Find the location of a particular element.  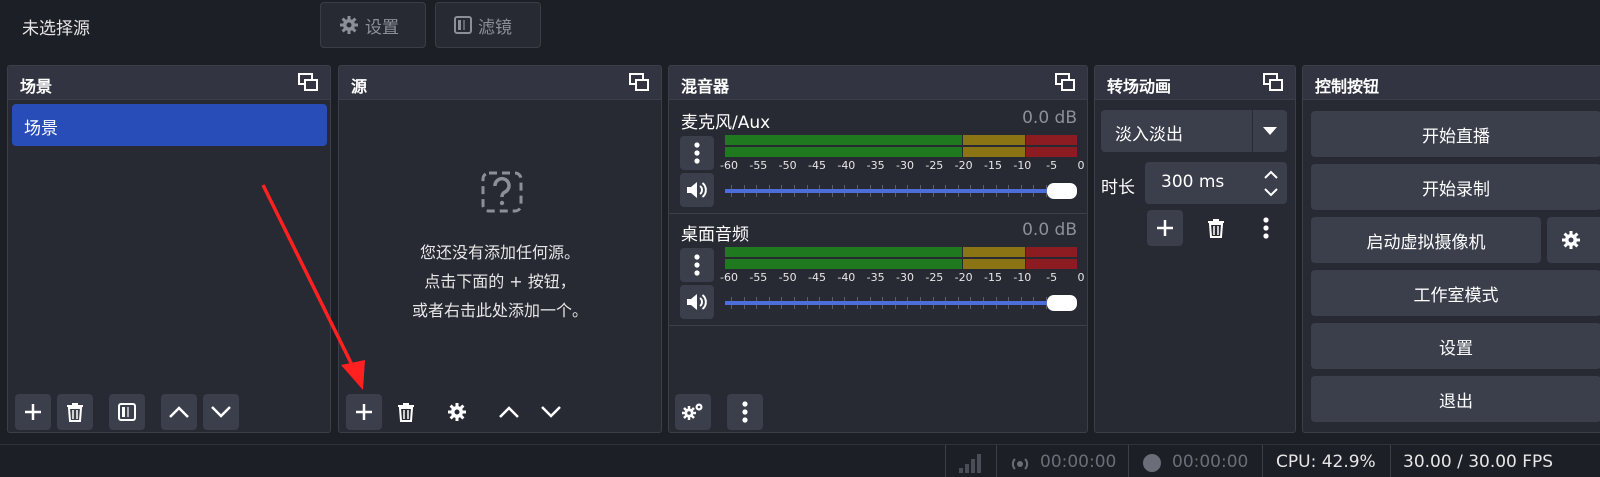

exit-button: 退出 is located at coordinates (1455, 399).